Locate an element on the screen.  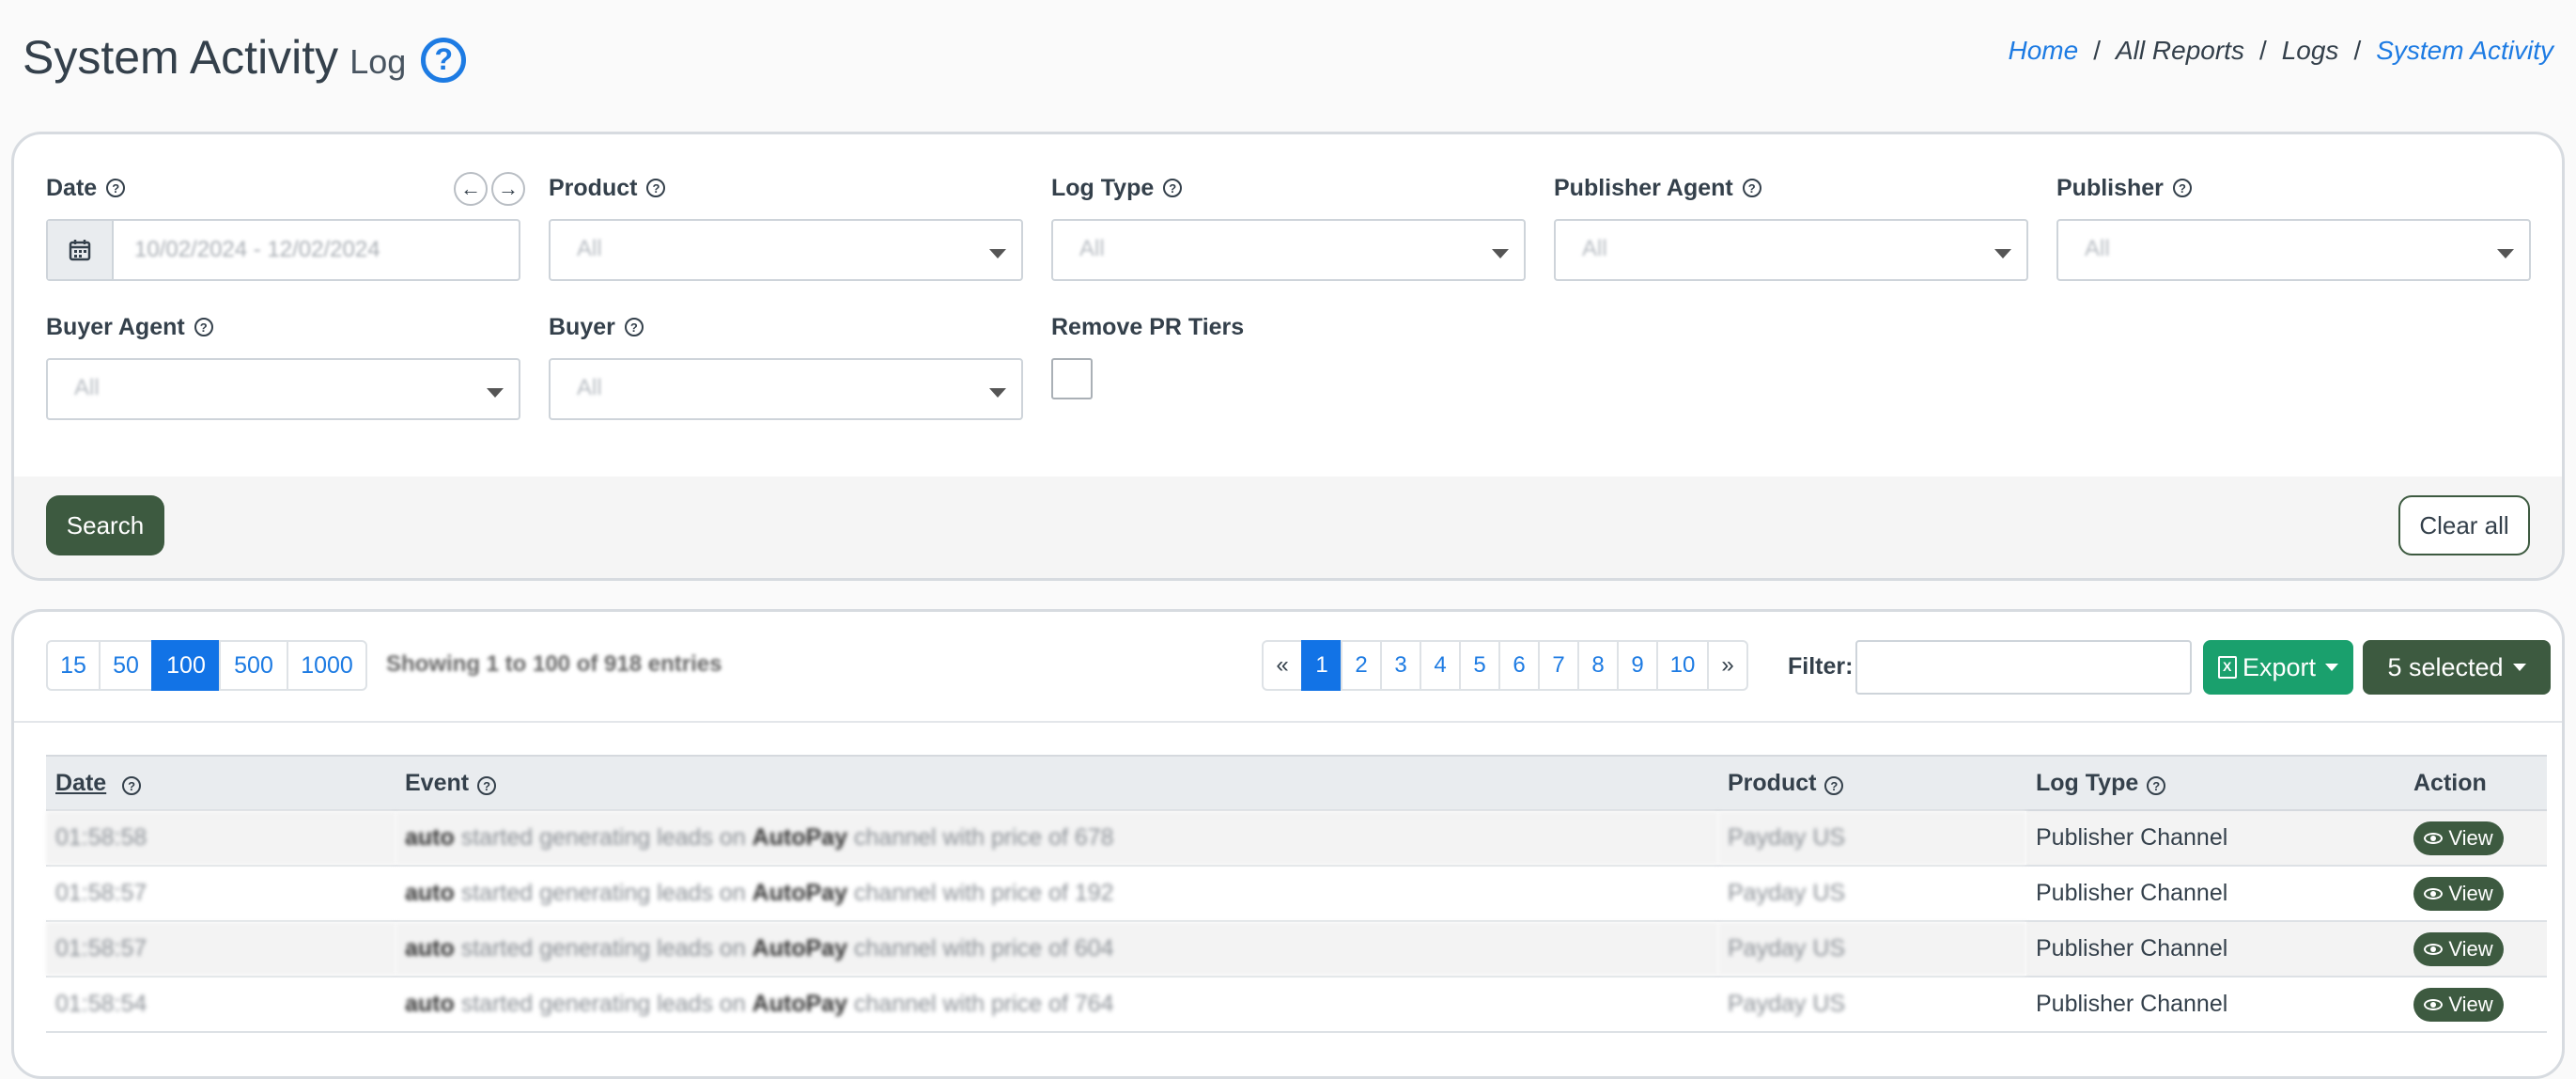
search-button: Search is located at coordinates (105, 525).